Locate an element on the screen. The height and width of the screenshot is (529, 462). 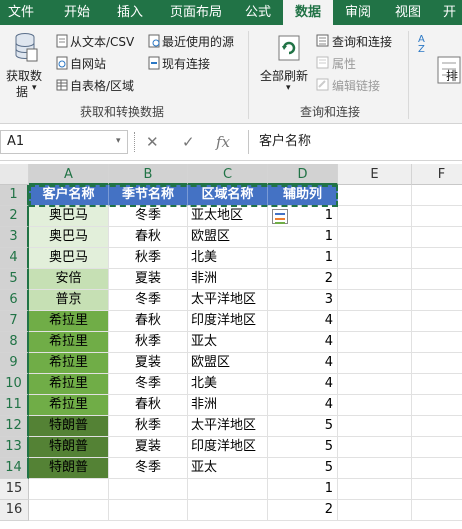
table-cell: 北美 is located at coordinates (228, 384).